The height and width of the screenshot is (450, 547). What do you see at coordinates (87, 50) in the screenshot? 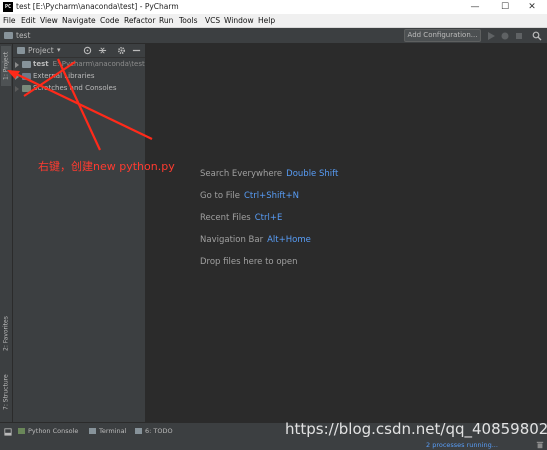
I see `locate-file-icon` at bounding box center [87, 50].